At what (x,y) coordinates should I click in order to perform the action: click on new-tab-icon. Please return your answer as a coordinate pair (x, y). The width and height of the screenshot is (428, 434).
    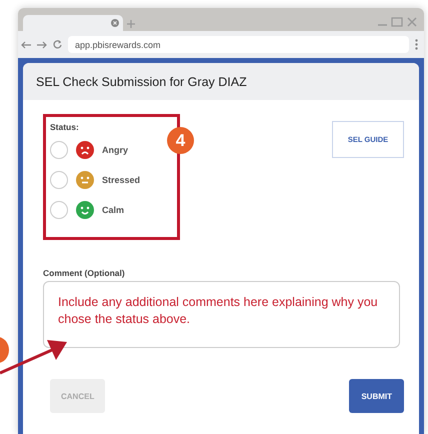
    Looking at the image, I should click on (131, 24).